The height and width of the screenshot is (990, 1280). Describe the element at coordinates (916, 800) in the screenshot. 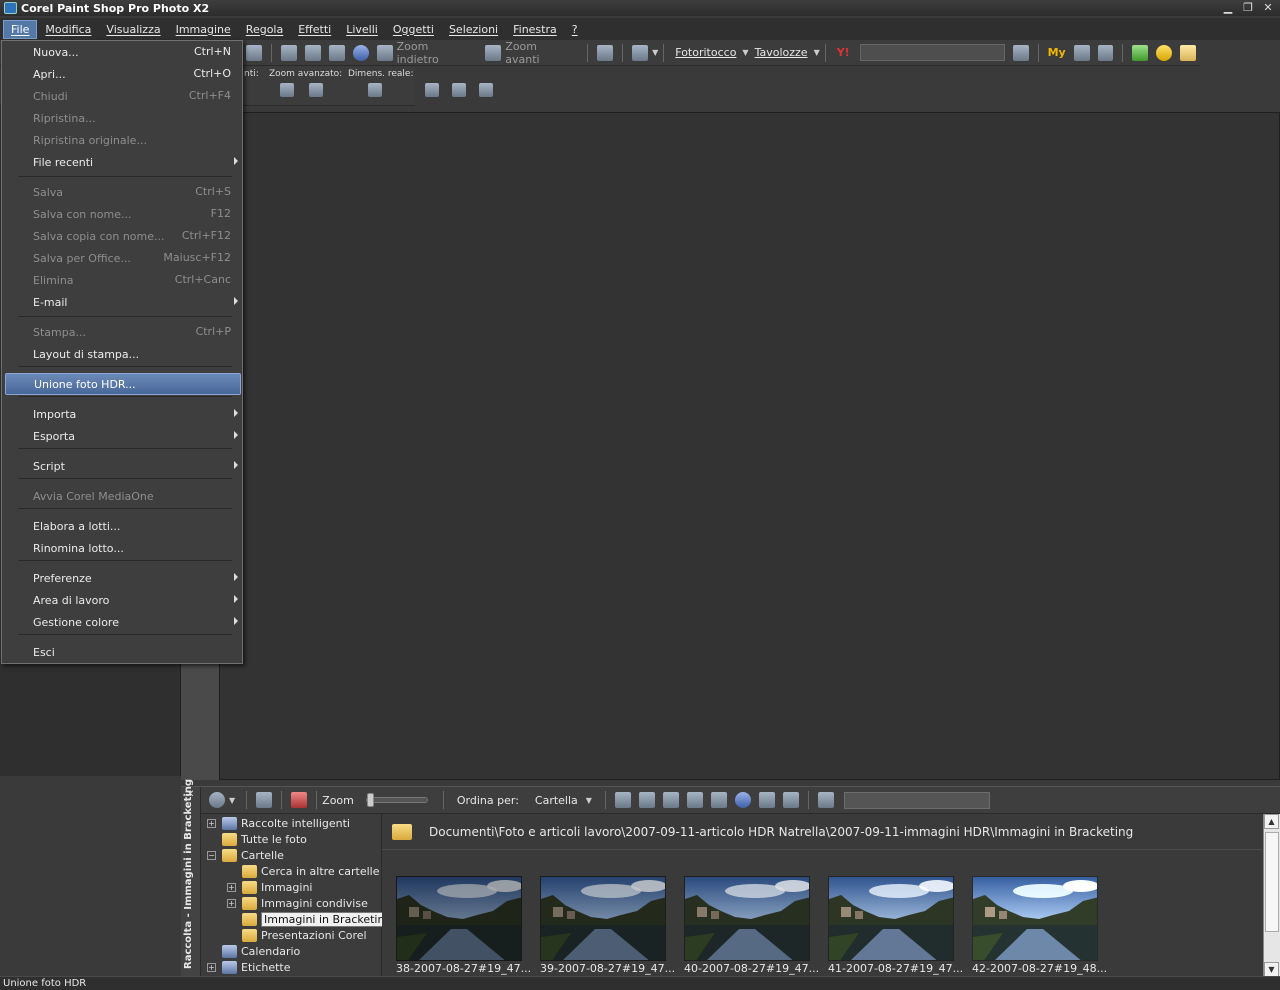

I see `organizer-search-input` at that location.